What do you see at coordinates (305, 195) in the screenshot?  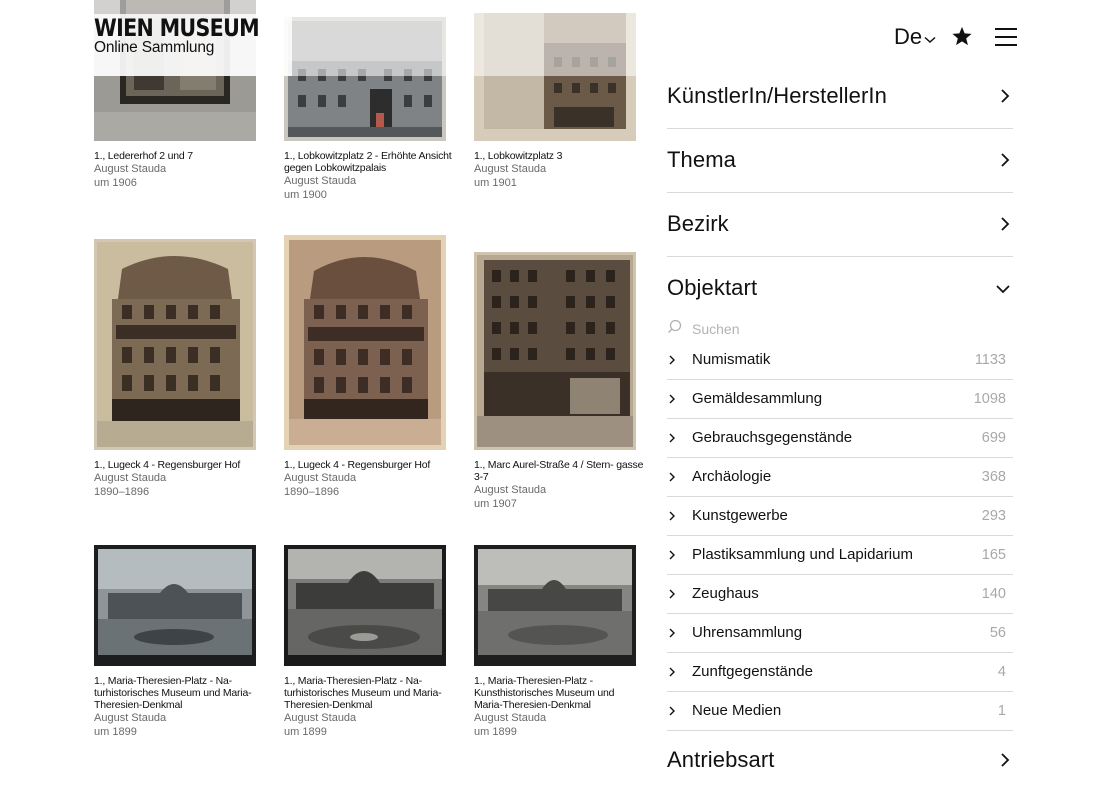 I see `card-date: um 1900` at bounding box center [305, 195].